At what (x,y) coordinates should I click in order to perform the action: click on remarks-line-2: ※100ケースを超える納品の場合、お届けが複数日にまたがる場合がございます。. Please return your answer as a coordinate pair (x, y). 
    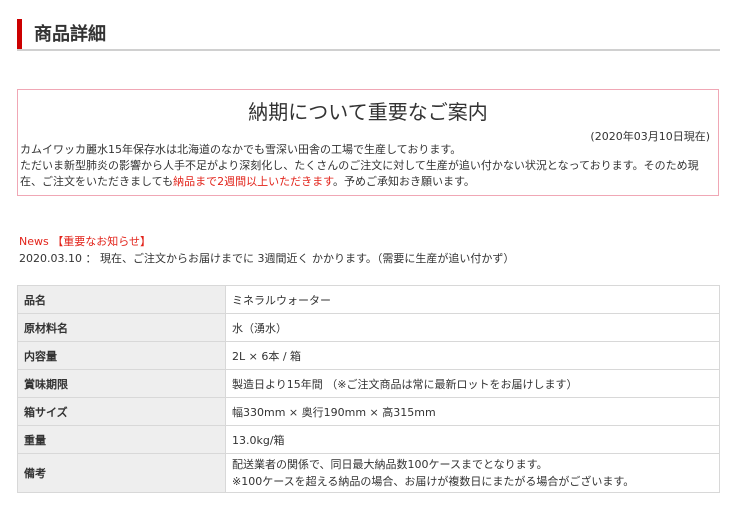
    Looking at the image, I should click on (433, 481).